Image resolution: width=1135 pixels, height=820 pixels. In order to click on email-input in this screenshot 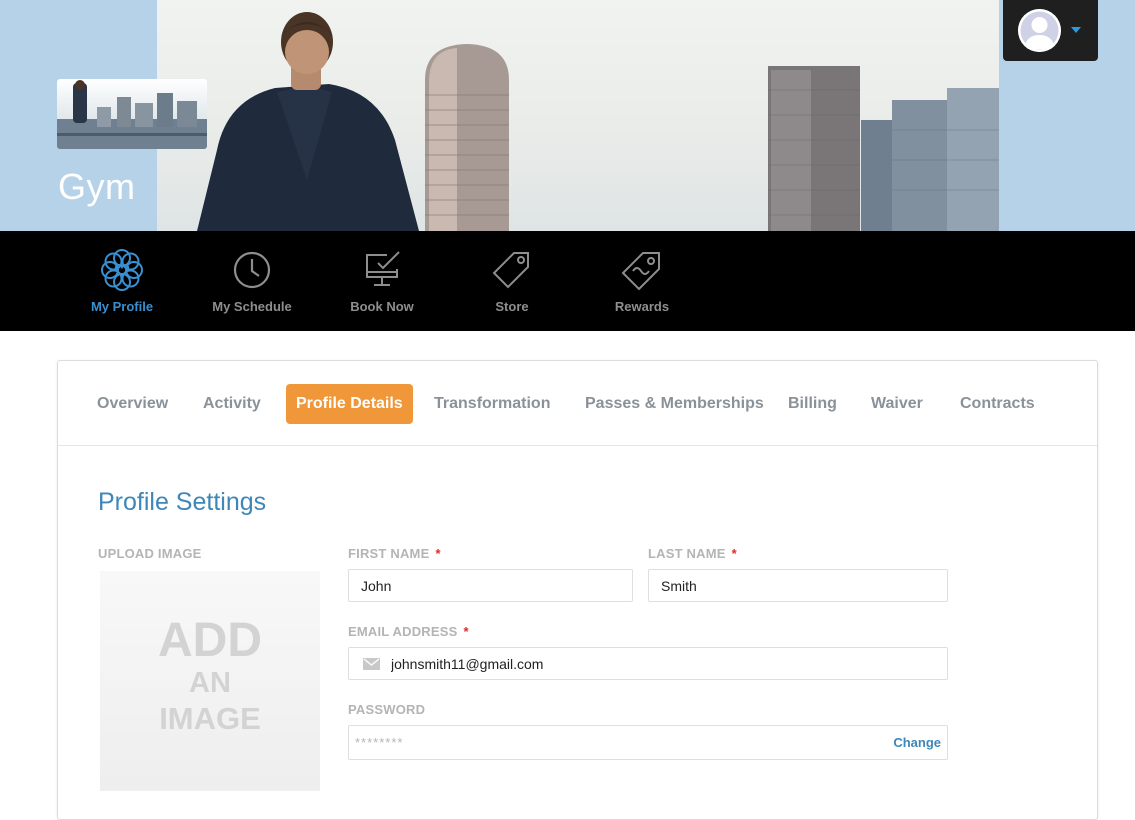, I will do `click(648, 663)`.